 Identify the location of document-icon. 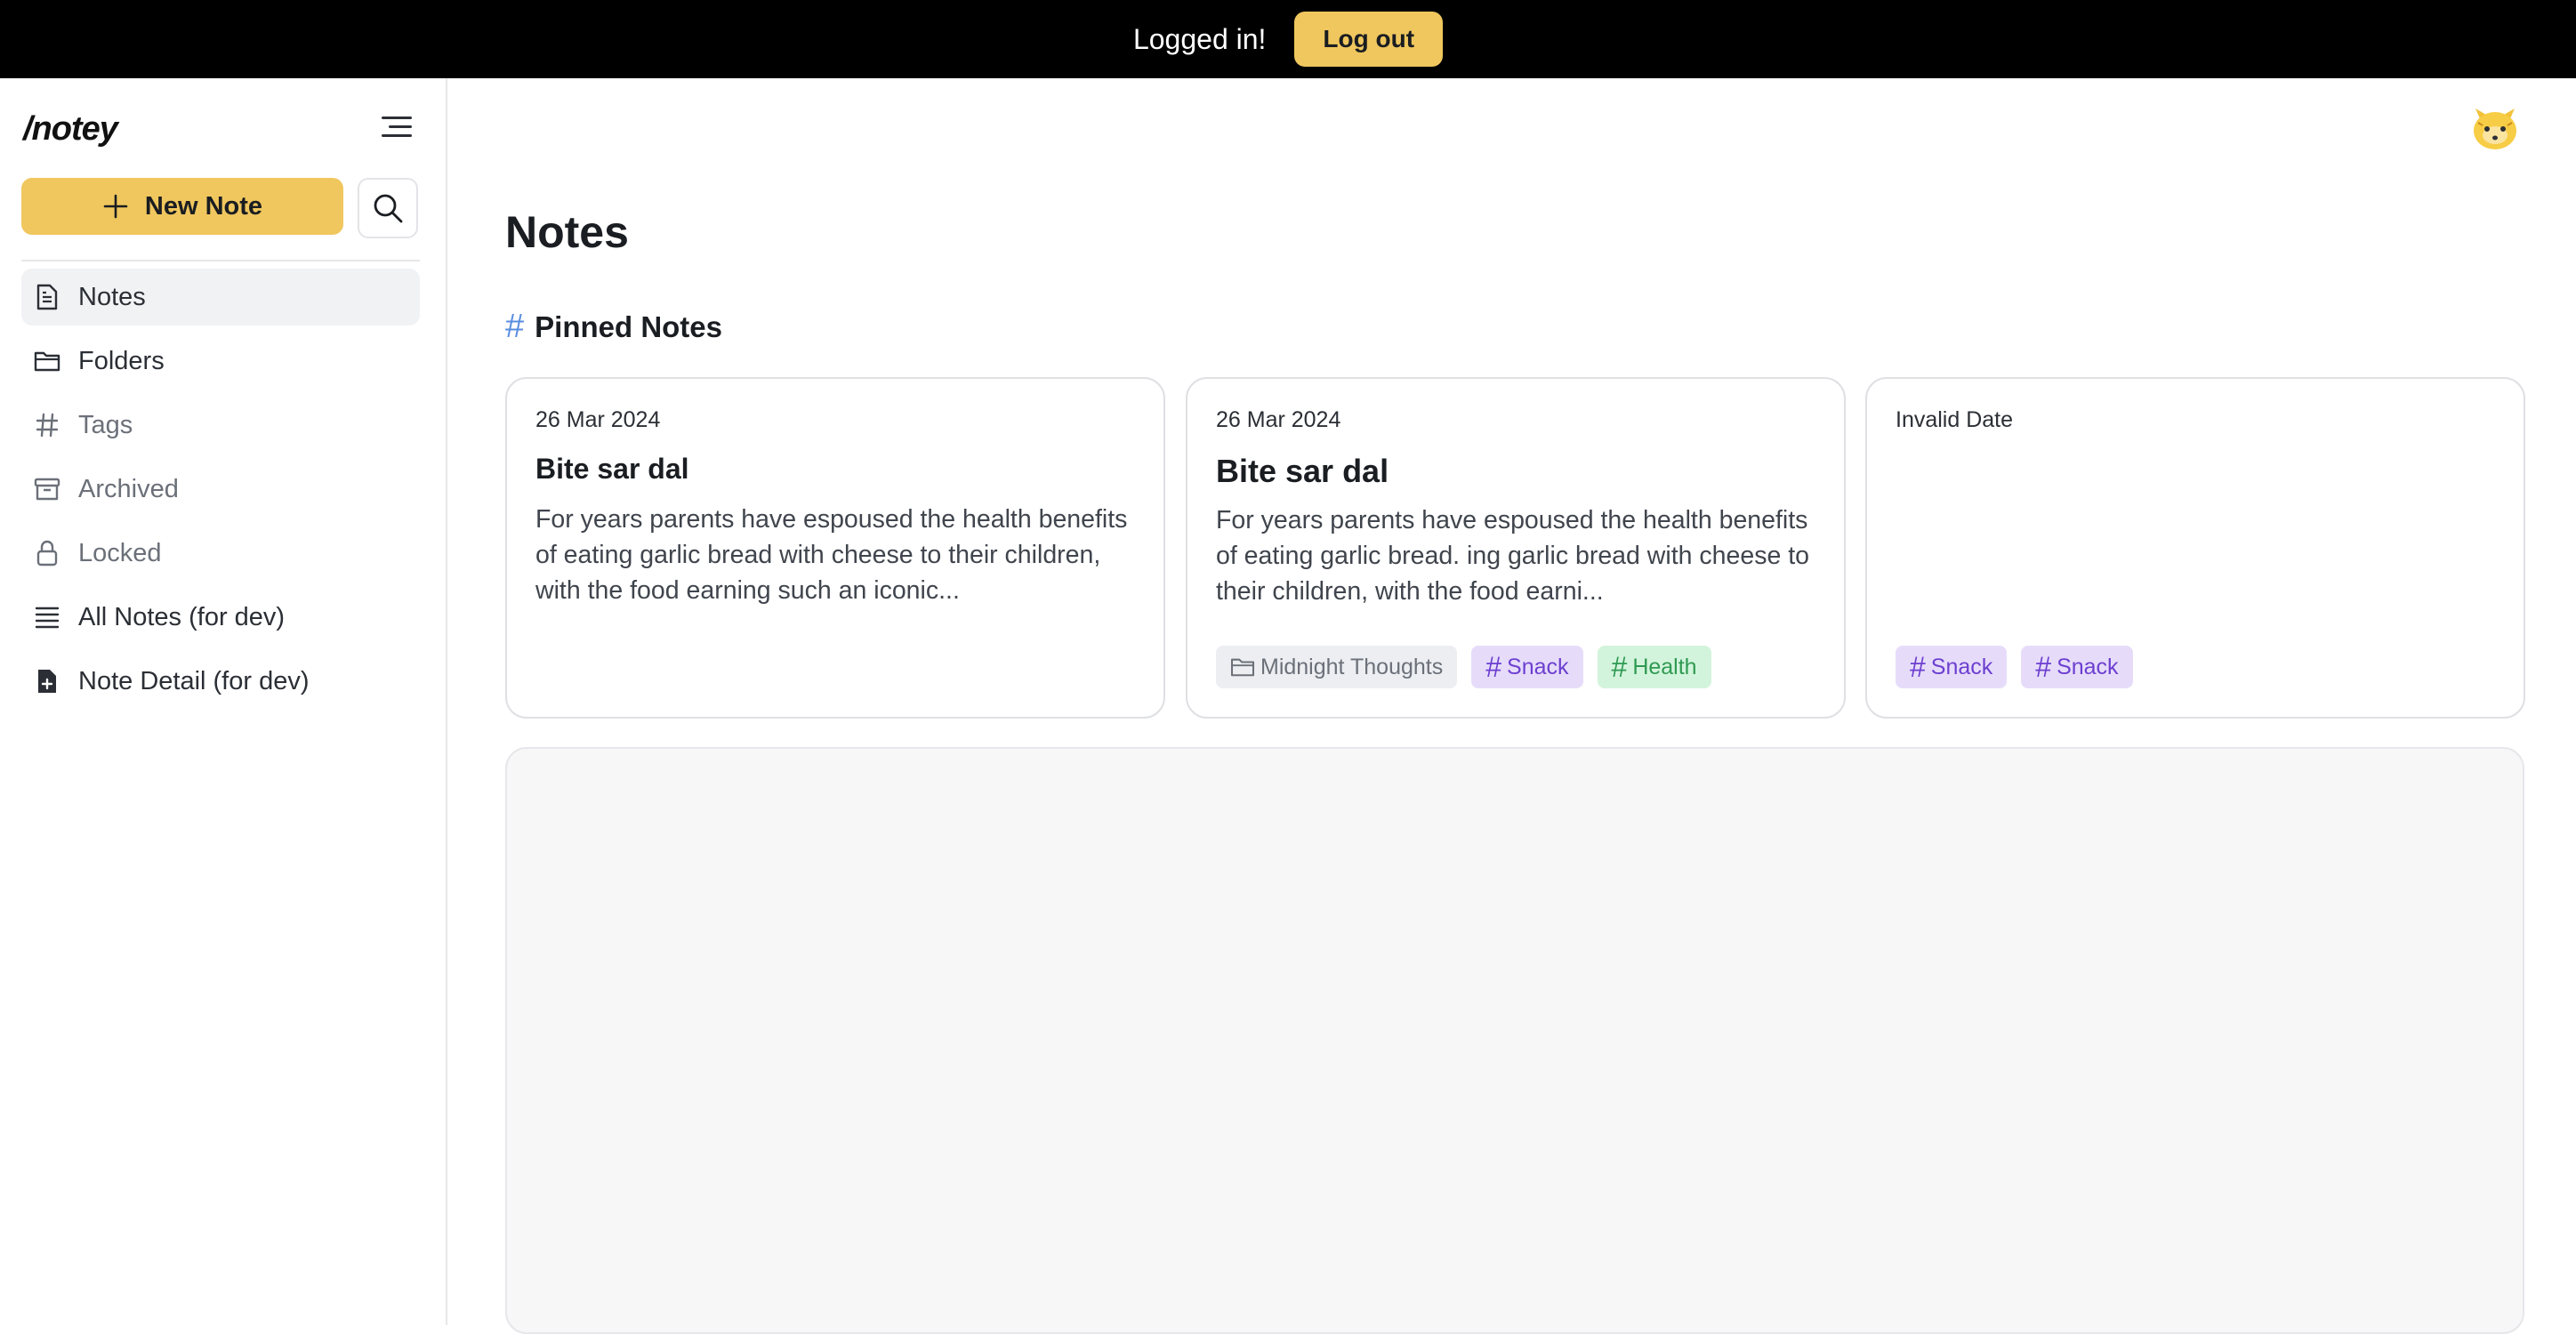
(47, 297).